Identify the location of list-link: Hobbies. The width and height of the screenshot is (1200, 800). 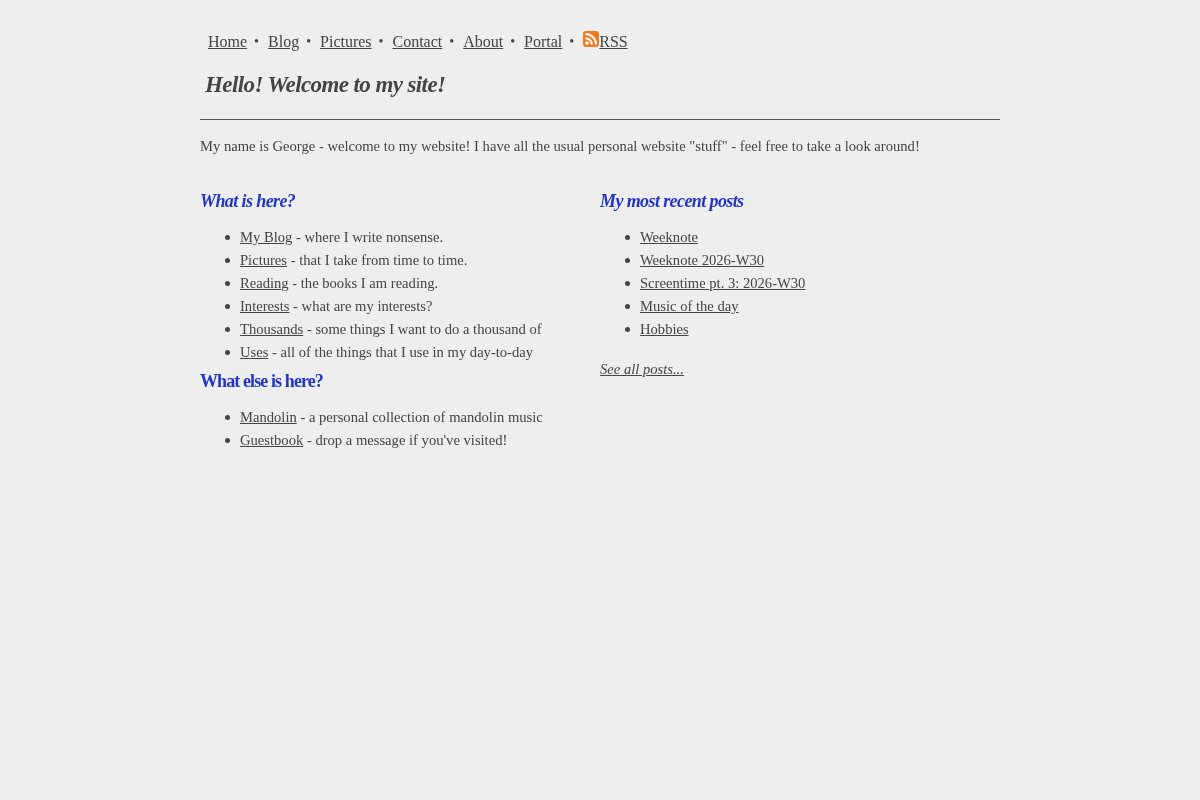
(664, 329).